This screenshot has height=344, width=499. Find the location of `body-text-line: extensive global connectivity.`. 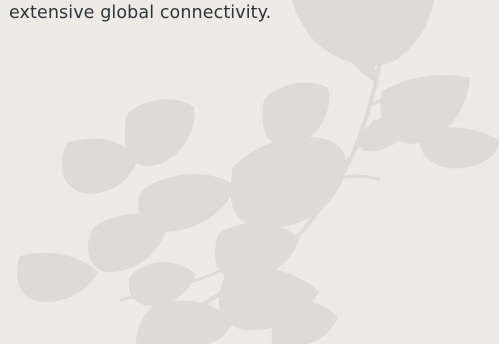

body-text-line: extensive global connectivity. is located at coordinates (140, 13).